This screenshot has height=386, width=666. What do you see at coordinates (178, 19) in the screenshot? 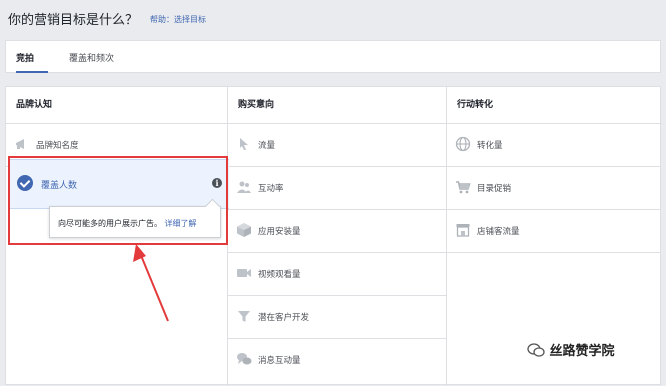
I see `help-link: 帮助：选择目标` at bounding box center [178, 19].